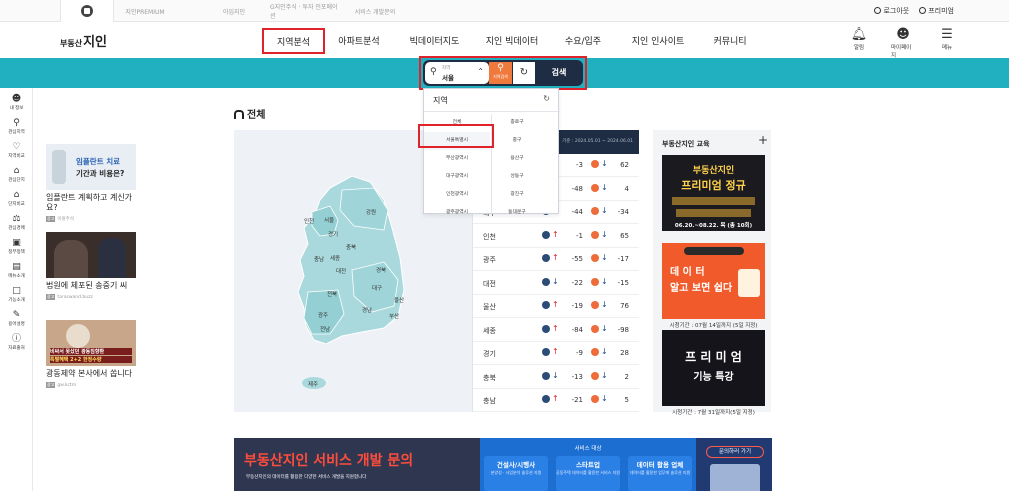  What do you see at coordinates (517, 213) in the screenshot?
I see `district-item: 동대문구` at bounding box center [517, 213].